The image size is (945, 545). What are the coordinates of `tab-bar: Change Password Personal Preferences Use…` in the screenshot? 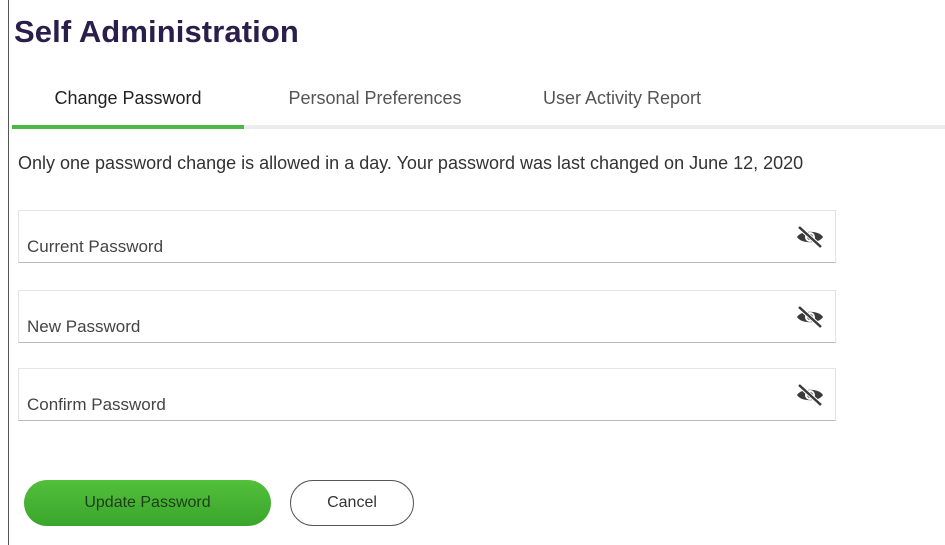 It's located at (478, 103).